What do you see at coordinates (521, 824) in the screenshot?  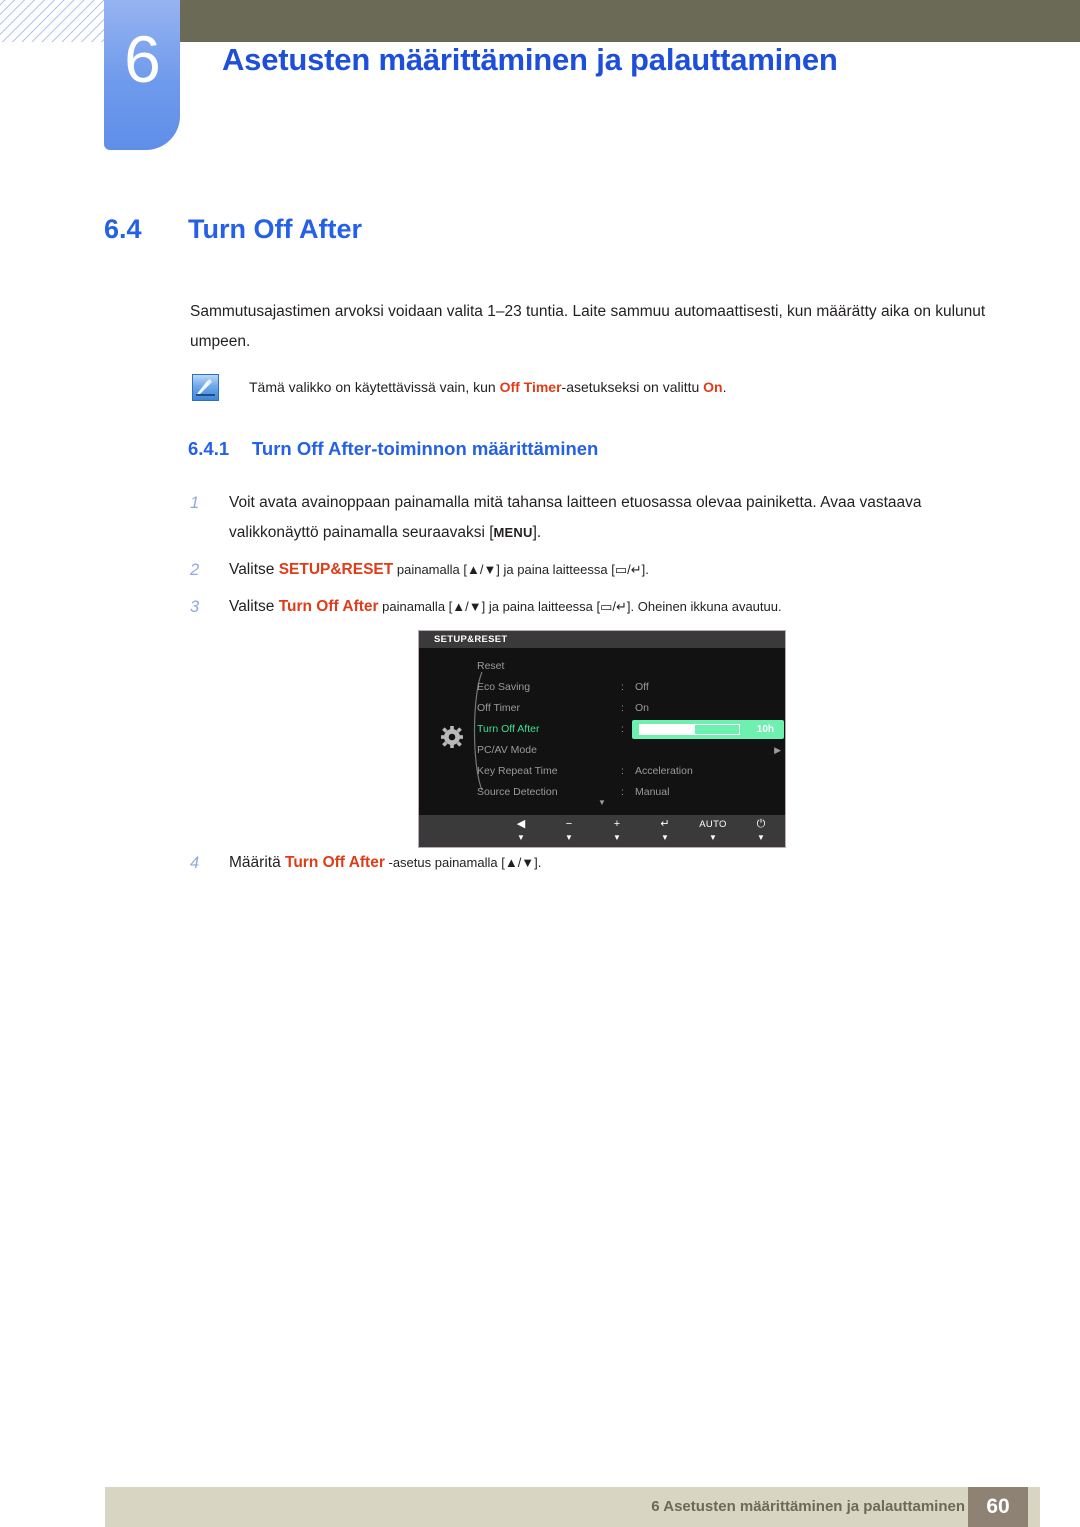 I see `back-icon: ◀` at bounding box center [521, 824].